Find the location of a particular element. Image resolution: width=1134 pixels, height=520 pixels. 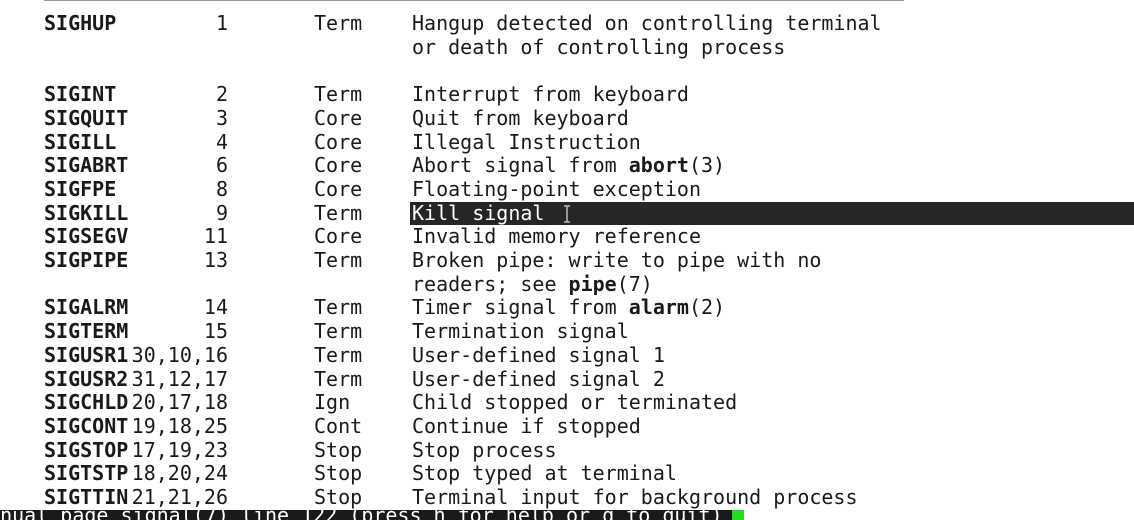

signal-row-sigill: SIGILL 4 Core Illegal Instruction is located at coordinates (567, 142).